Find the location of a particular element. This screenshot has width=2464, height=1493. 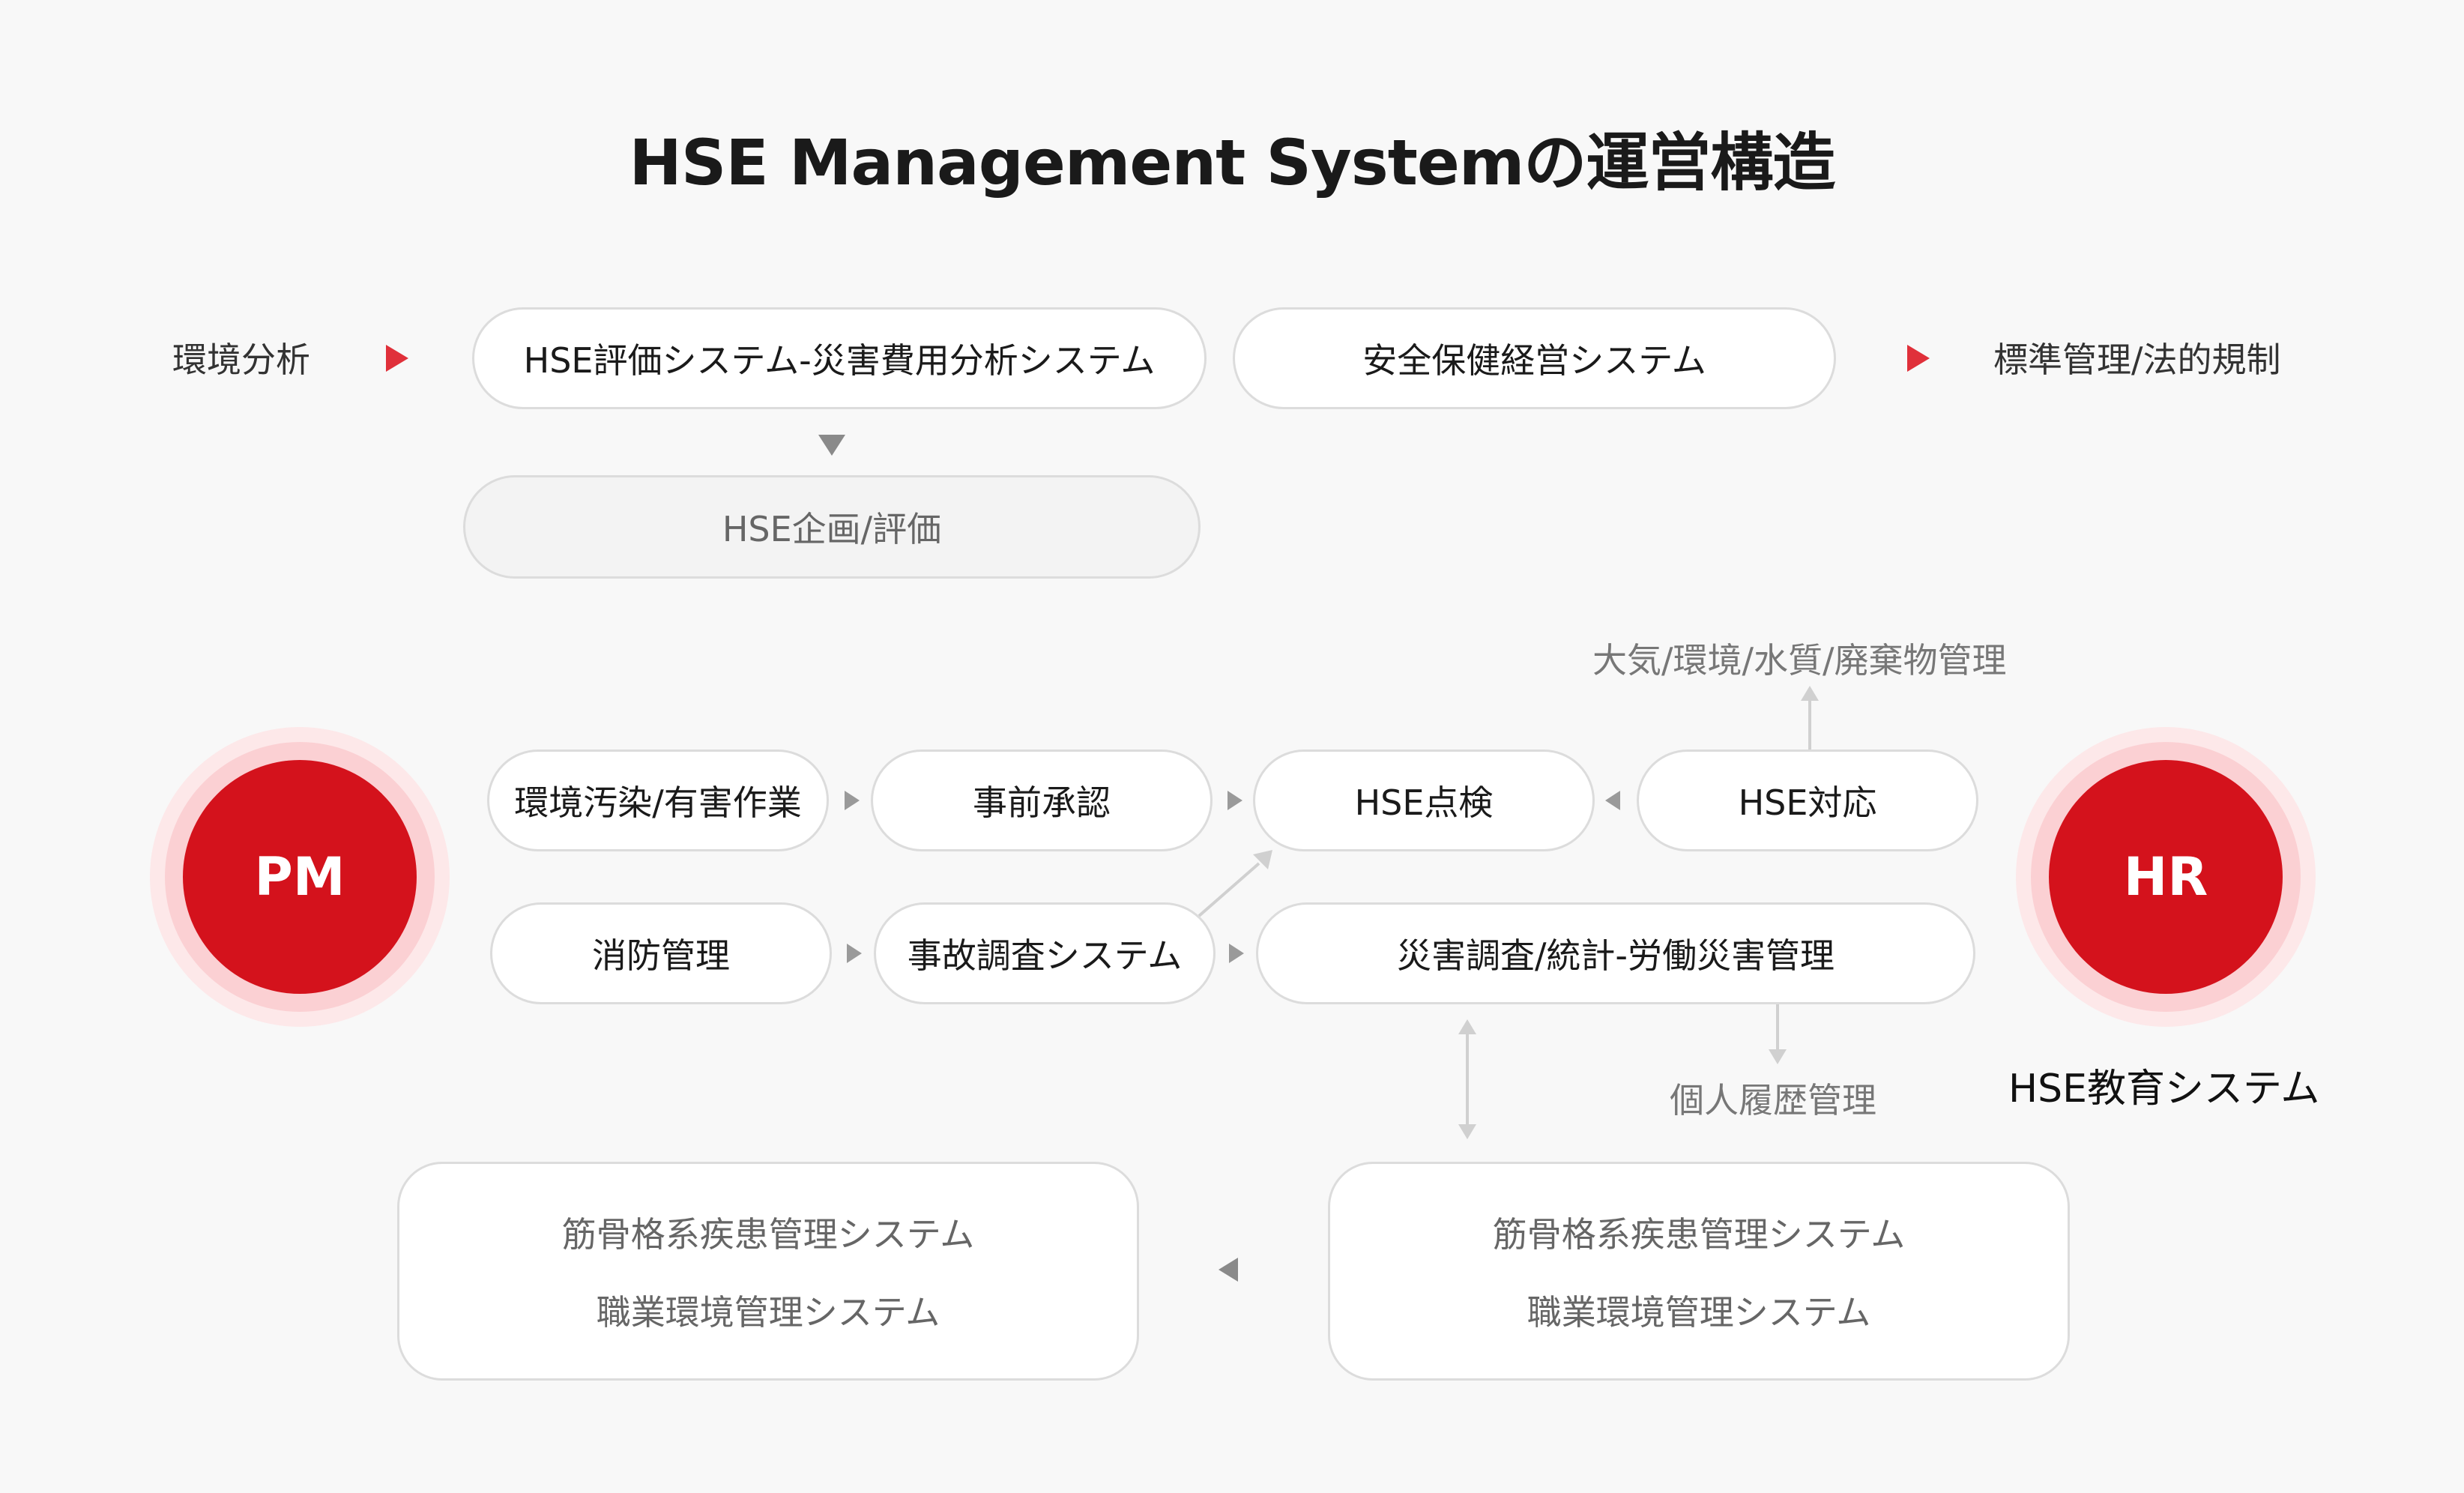

hse-education-system-label: HSE教育システム is located at coordinates (2164, 1089).